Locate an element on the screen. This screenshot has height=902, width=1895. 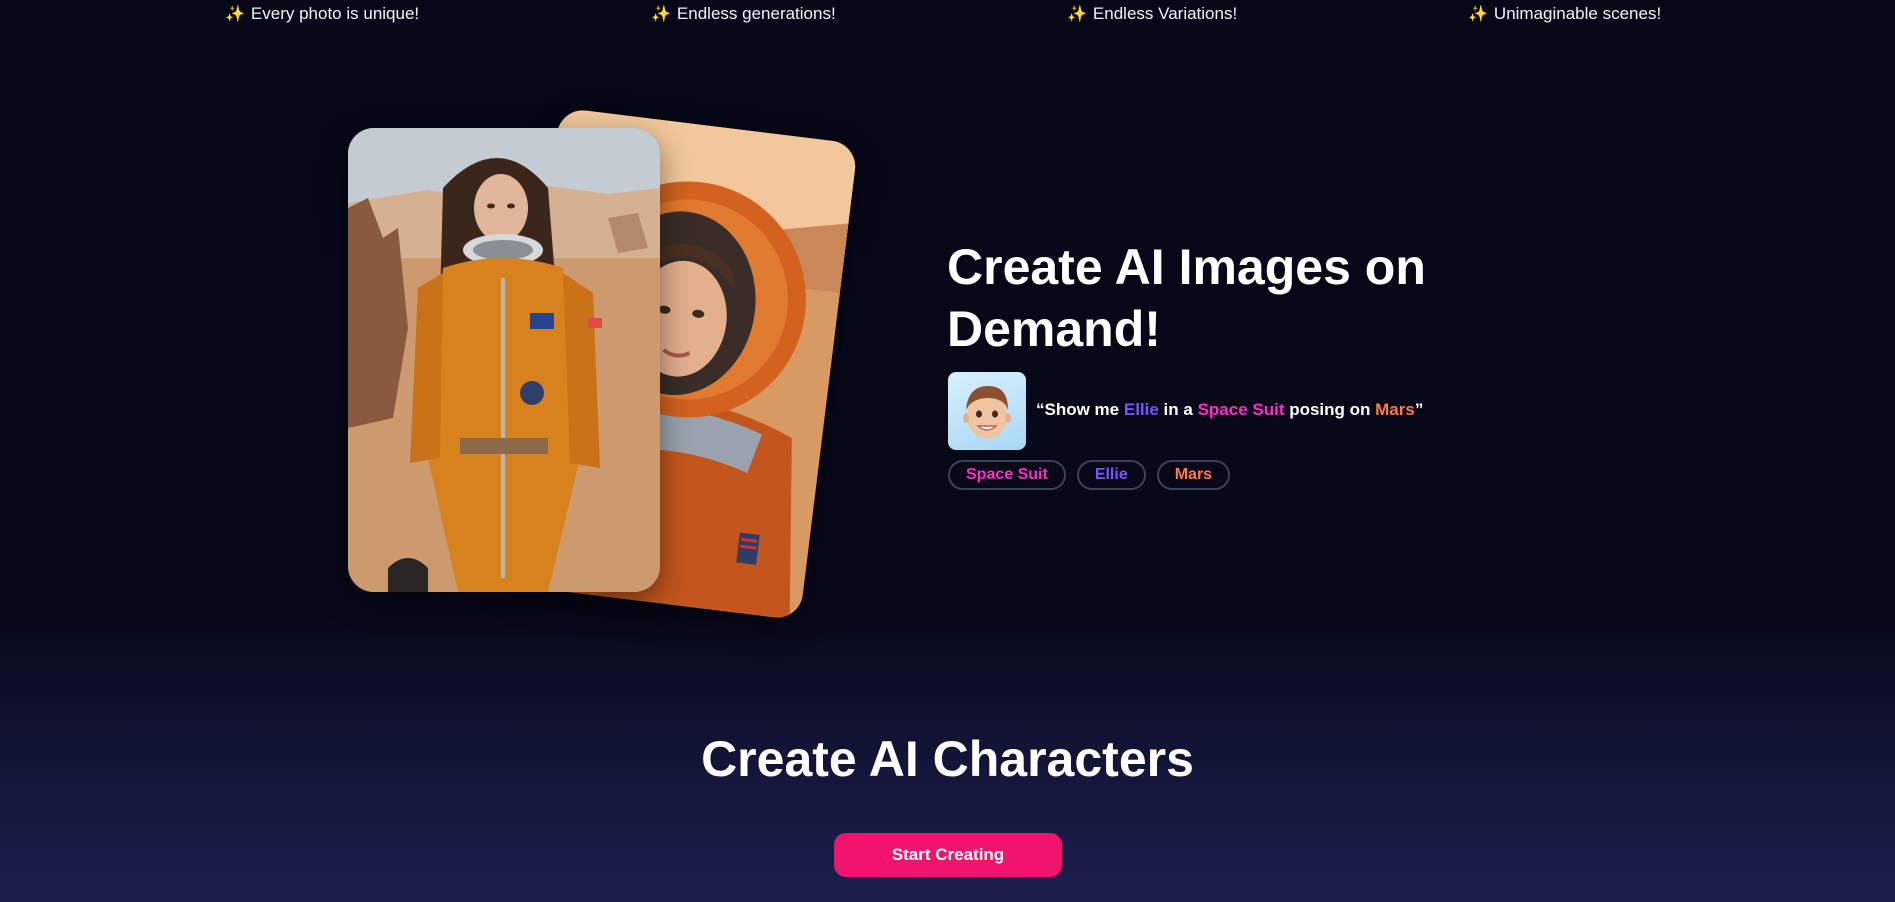
start-creating-button: Start Creating is located at coordinates (948, 855).